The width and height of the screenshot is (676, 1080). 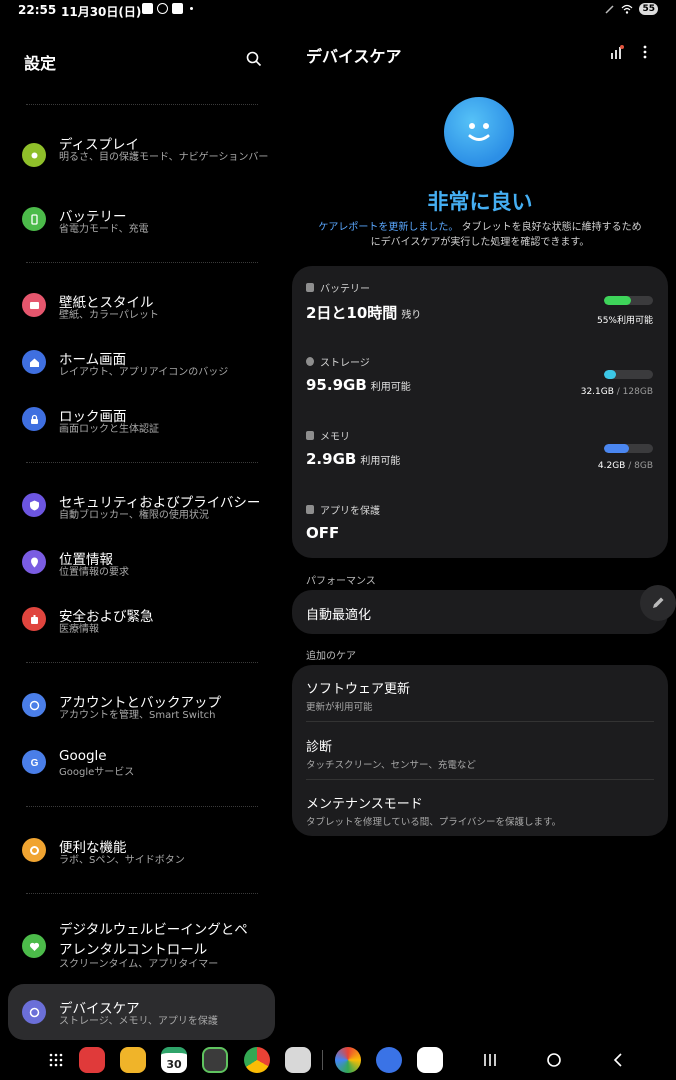 What do you see at coordinates (141, 419) in the screenshot?
I see `settings-item-lock-screen: ロック画面 画面ロックと生体認証` at bounding box center [141, 419].